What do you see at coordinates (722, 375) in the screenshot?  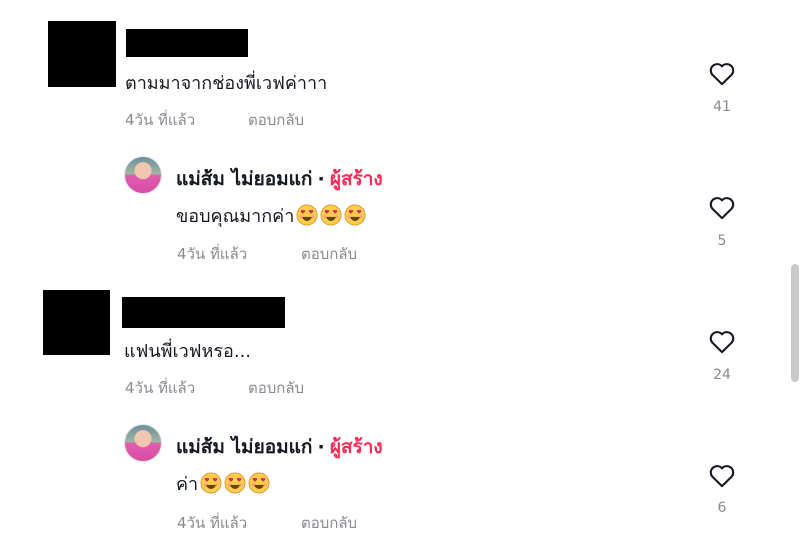 I see `like-count: 24` at bounding box center [722, 375].